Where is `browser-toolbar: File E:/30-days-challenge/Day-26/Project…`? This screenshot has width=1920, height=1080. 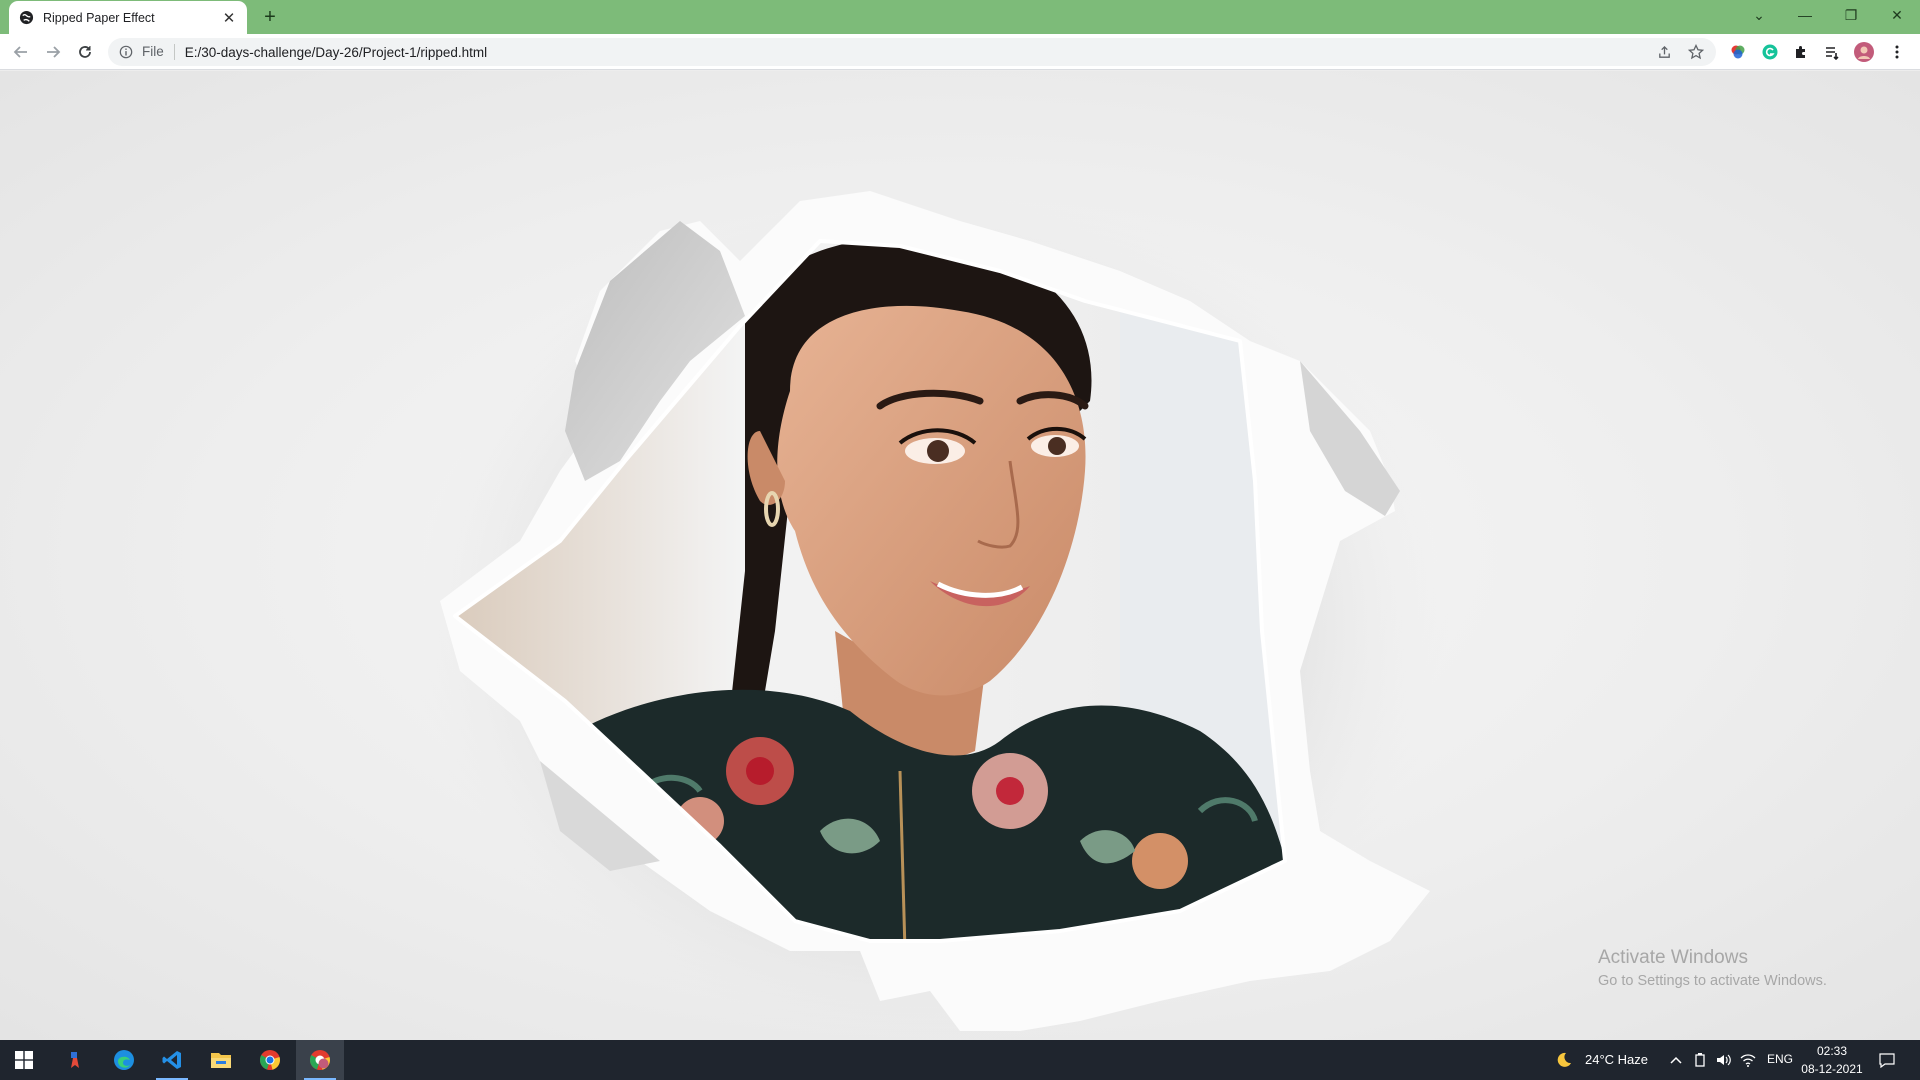
browser-toolbar: File E:/30-days-challenge/Day-26/Project… is located at coordinates (960, 52).